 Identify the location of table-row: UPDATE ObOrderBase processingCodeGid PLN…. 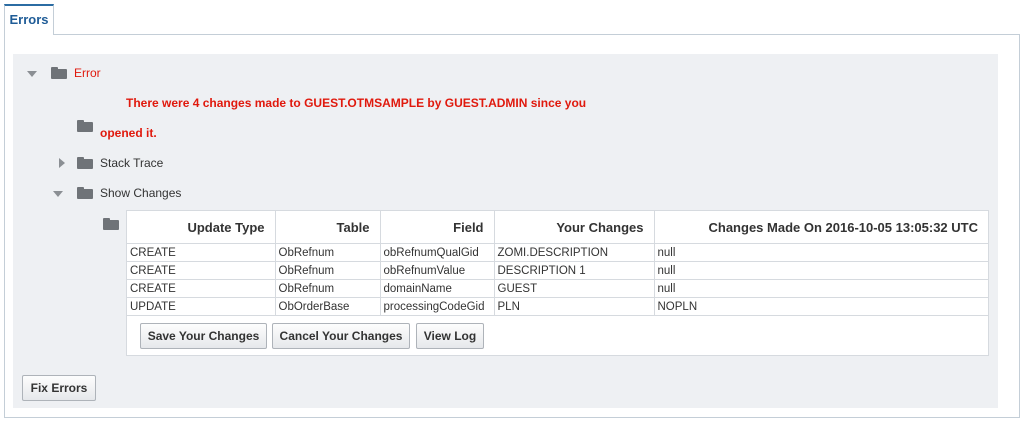
(557, 306).